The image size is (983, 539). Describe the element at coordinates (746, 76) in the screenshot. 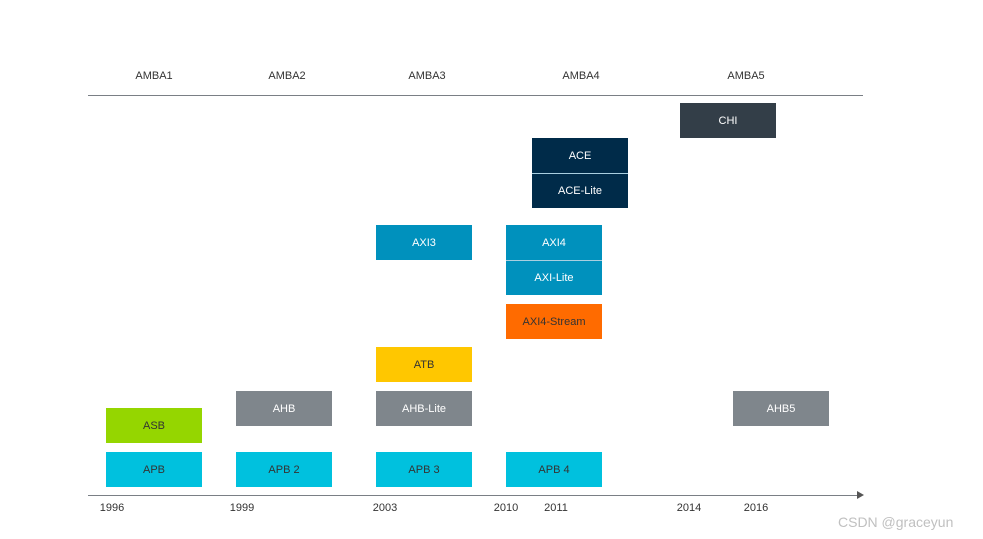

I see `generation-label: AMBA5` at that location.